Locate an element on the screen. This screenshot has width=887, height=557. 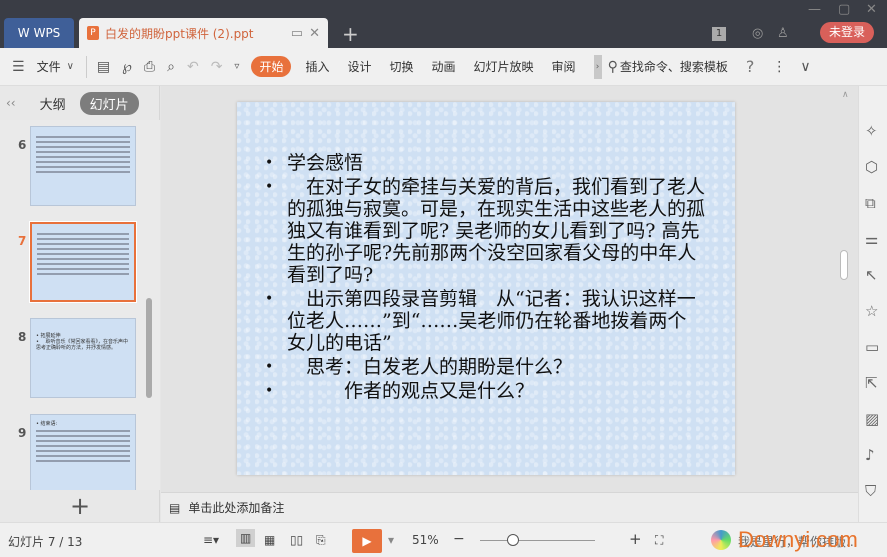
star-icon: ☆ is located at coordinates (871, 311).